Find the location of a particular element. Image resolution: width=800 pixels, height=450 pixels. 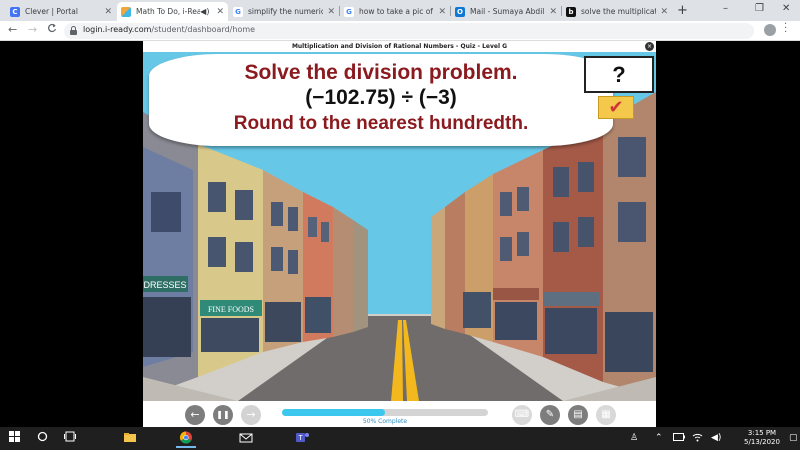

url-path: /student/dashboard/home is located at coordinates (203, 29).